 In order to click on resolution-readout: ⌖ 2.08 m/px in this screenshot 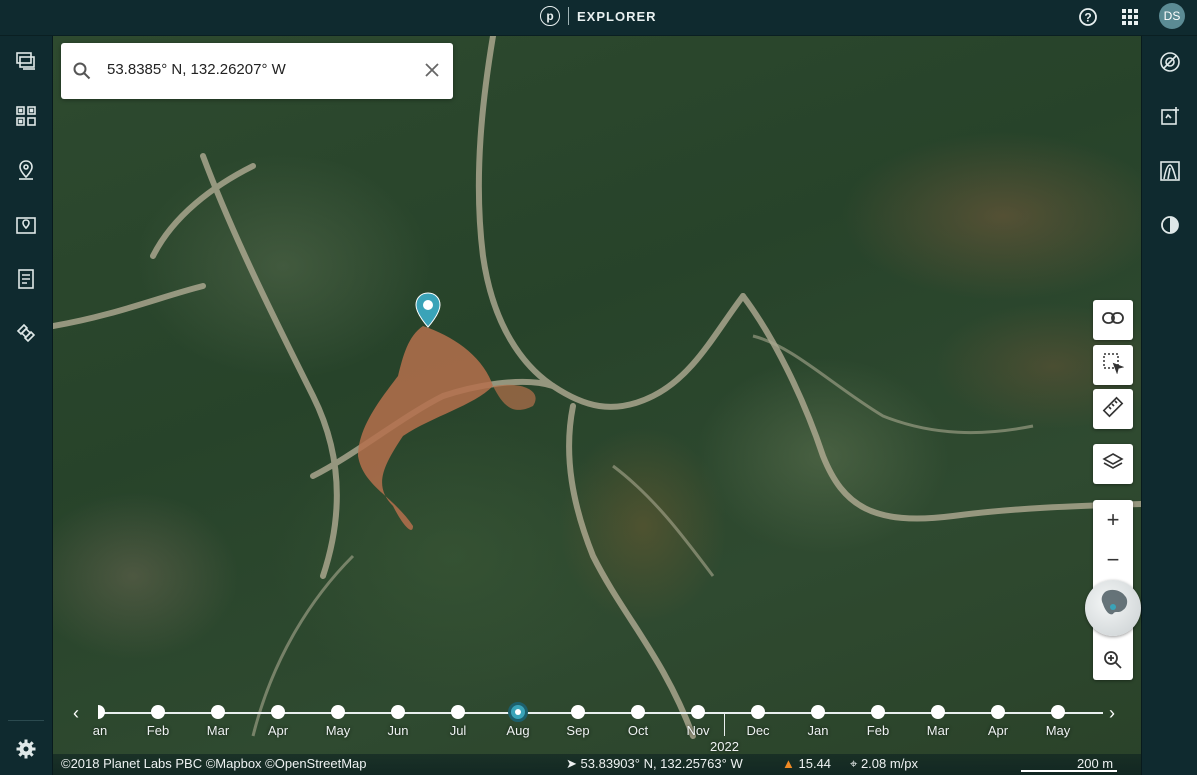, I will do `click(884, 763)`.